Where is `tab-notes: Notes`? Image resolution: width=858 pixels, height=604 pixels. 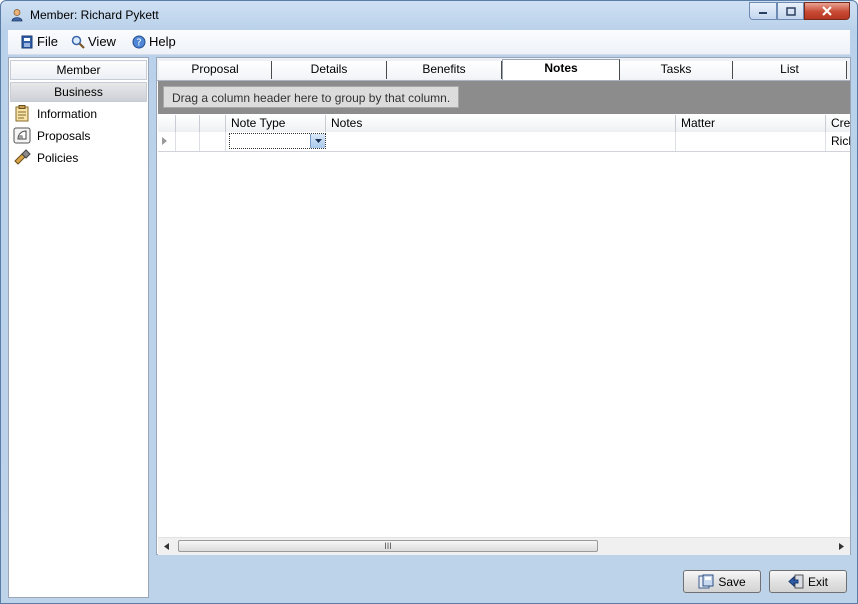
tab-notes: Notes is located at coordinates (561, 69).